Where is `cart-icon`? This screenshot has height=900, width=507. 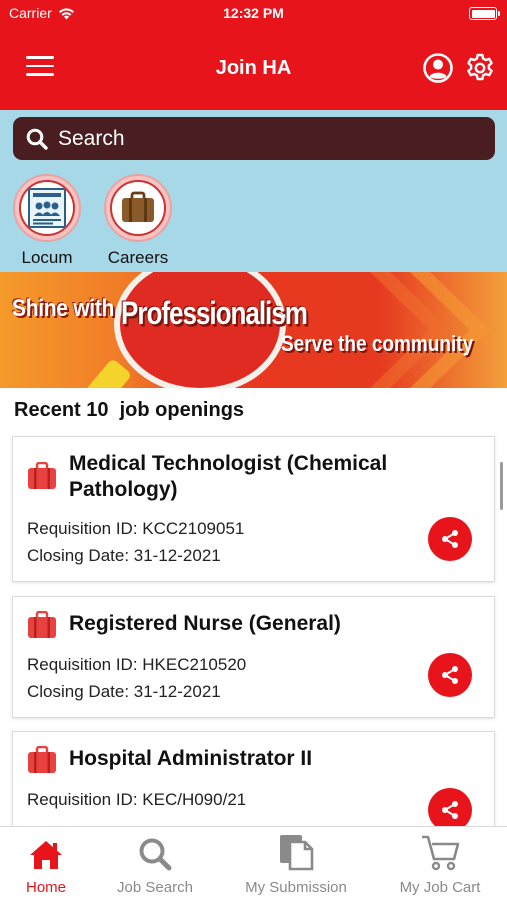 cart-icon is located at coordinates (441, 853).